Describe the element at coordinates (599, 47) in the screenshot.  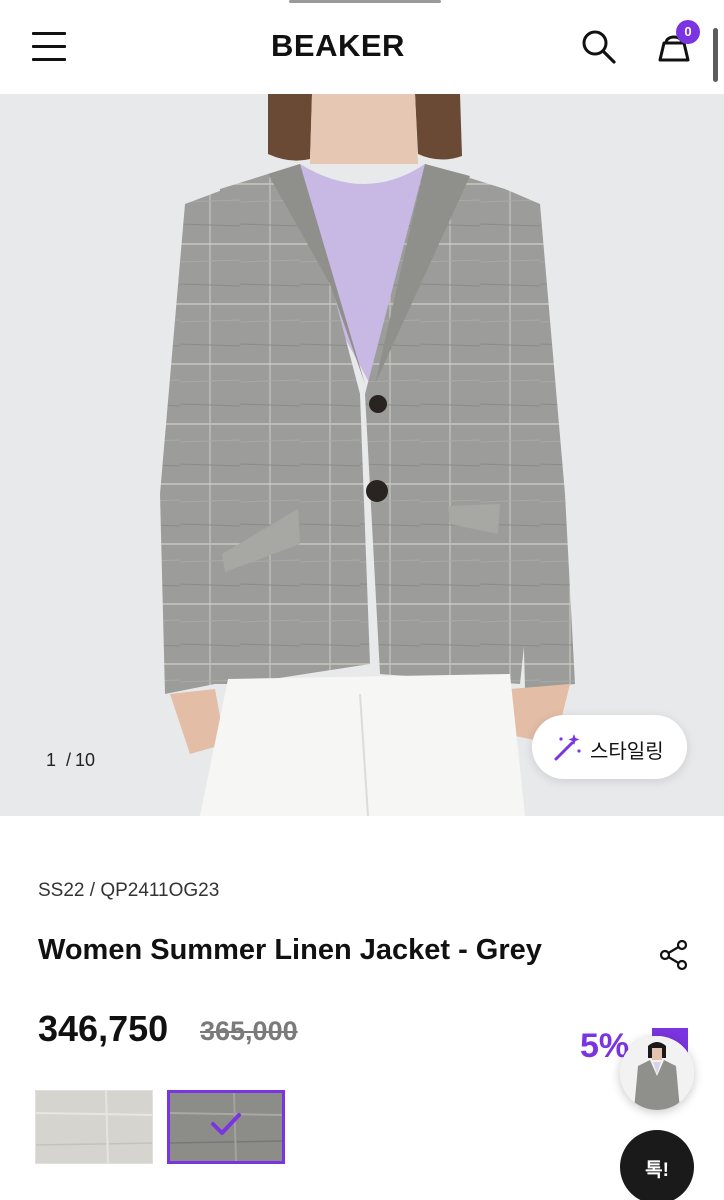
I see `search-icon` at that location.